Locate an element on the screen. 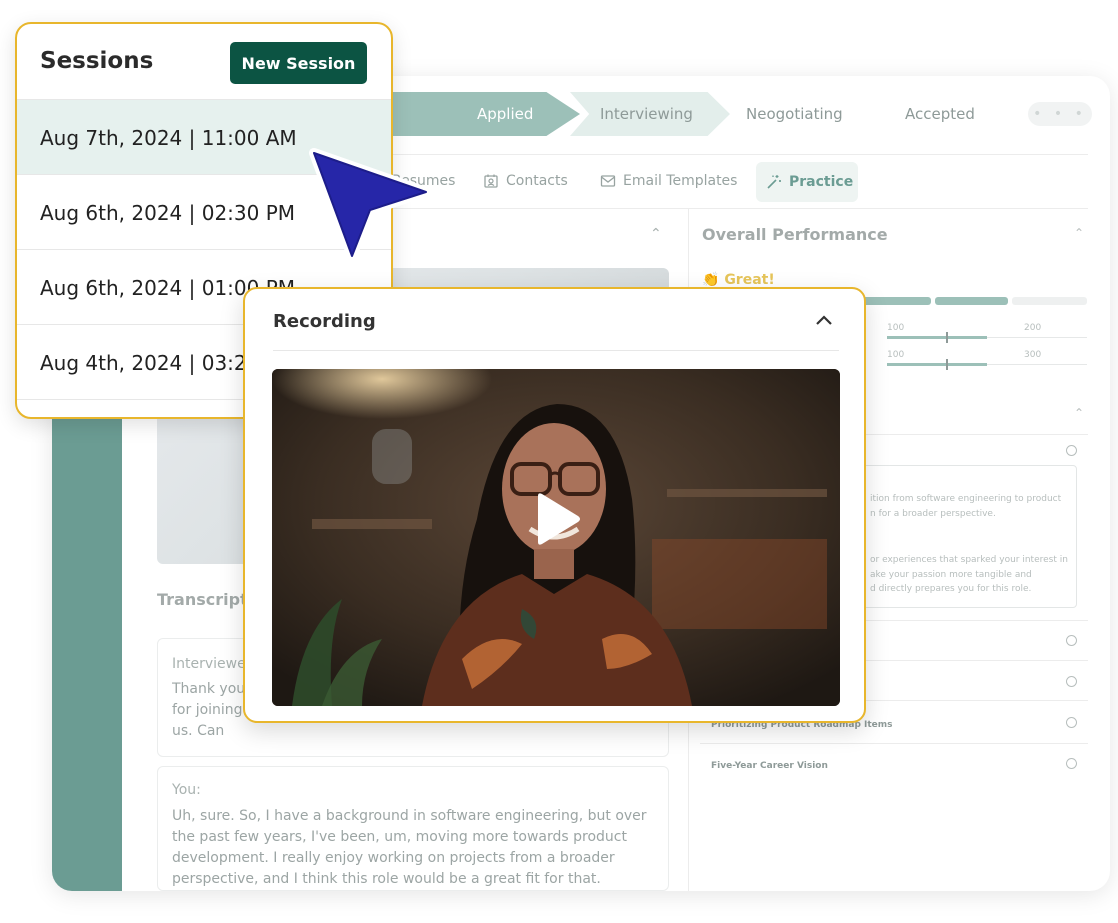 This screenshot has width=1118, height=923. cursor-arrow-icon is located at coordinates (370, 204).